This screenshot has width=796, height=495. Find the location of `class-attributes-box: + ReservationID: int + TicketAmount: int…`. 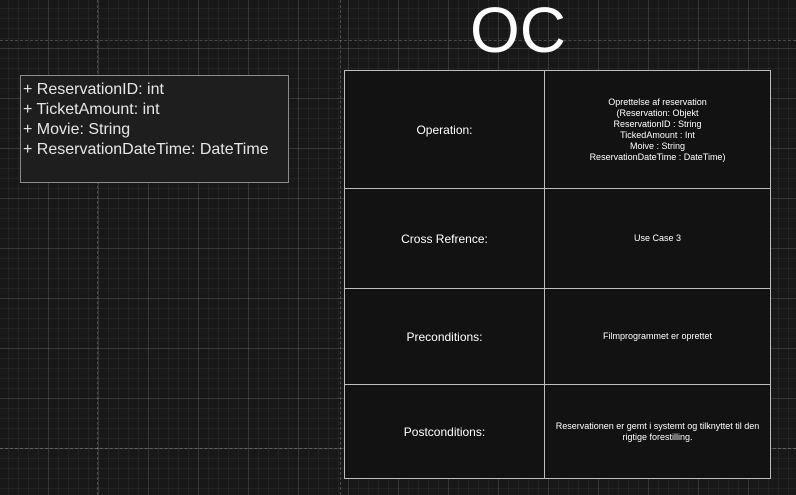

class-attributes-box: + ReservationID: int + TicketAmount: int… is located at coordinates (154, 129).